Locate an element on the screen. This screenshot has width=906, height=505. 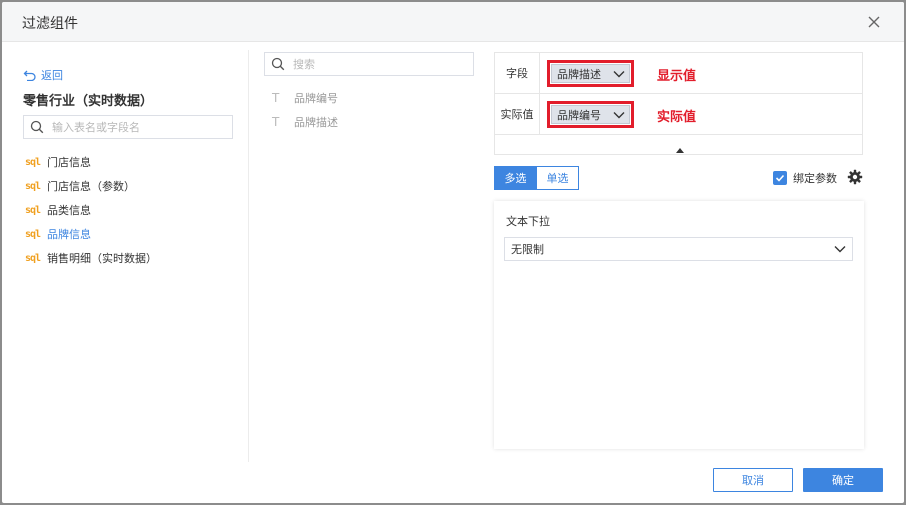
field-search-input is located at coordinates (378, 64).